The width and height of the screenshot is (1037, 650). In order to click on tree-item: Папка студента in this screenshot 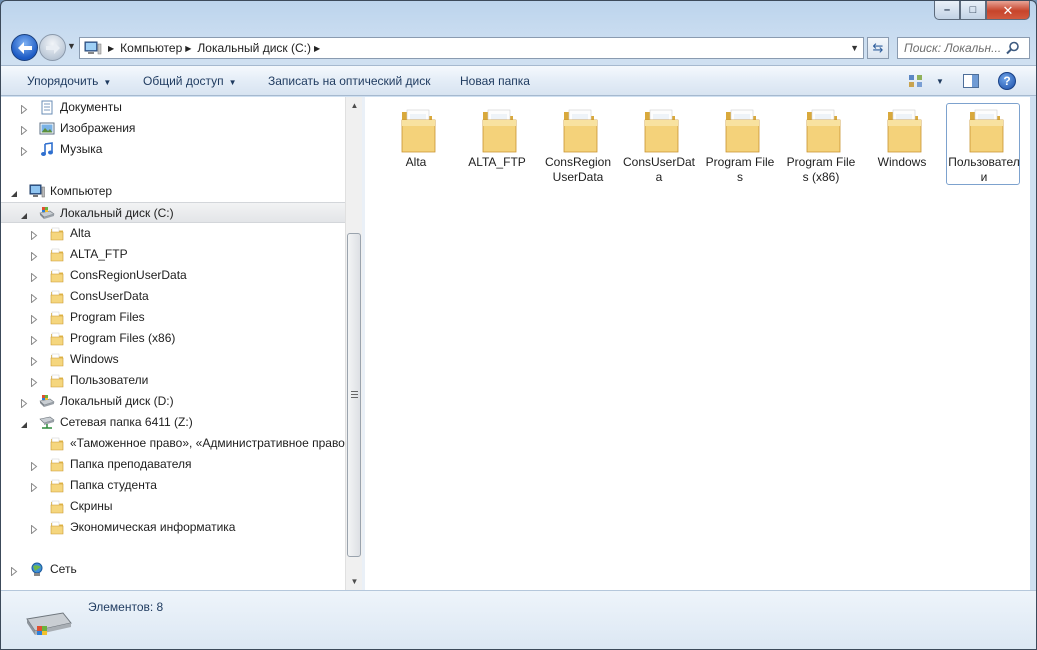, I will do `click(173, 485)`.